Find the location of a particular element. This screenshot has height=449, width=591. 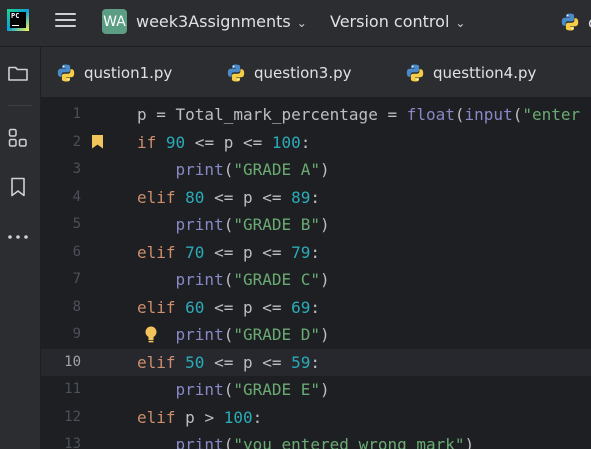

code-line: 4 elif 80 <= p <= 89: is located at coordinates (316, 198).